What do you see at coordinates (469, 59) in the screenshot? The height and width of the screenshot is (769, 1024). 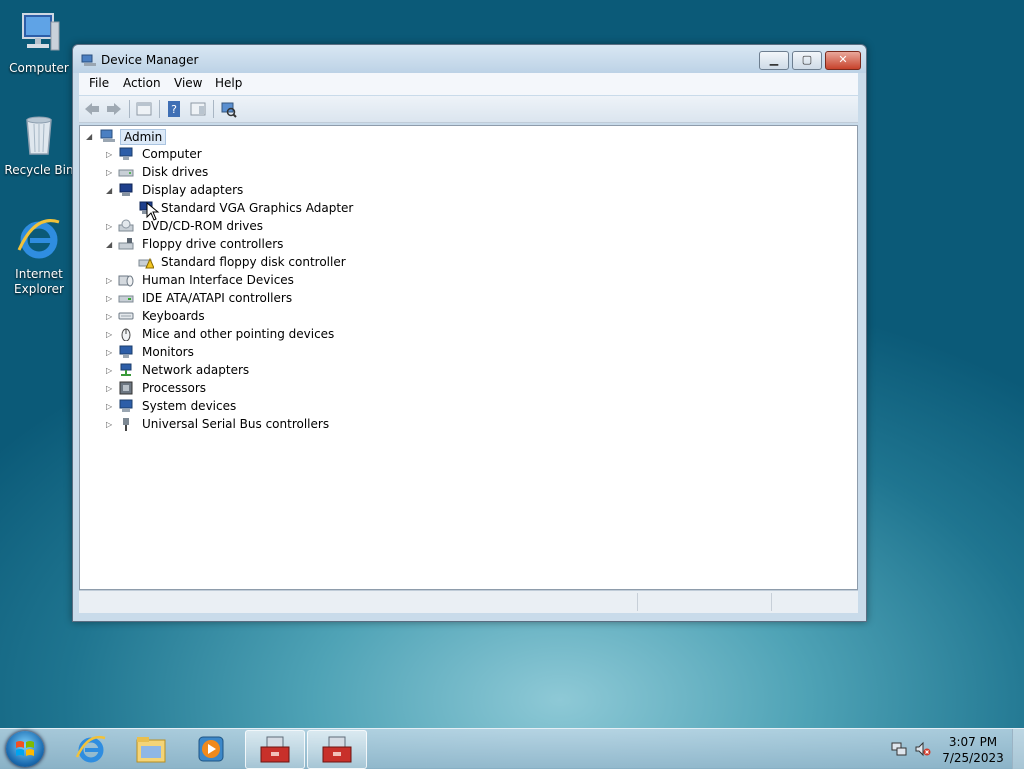 I see `title-bar: Device Manager ▁ ▢ ✕` at bounding box center [469, 59].